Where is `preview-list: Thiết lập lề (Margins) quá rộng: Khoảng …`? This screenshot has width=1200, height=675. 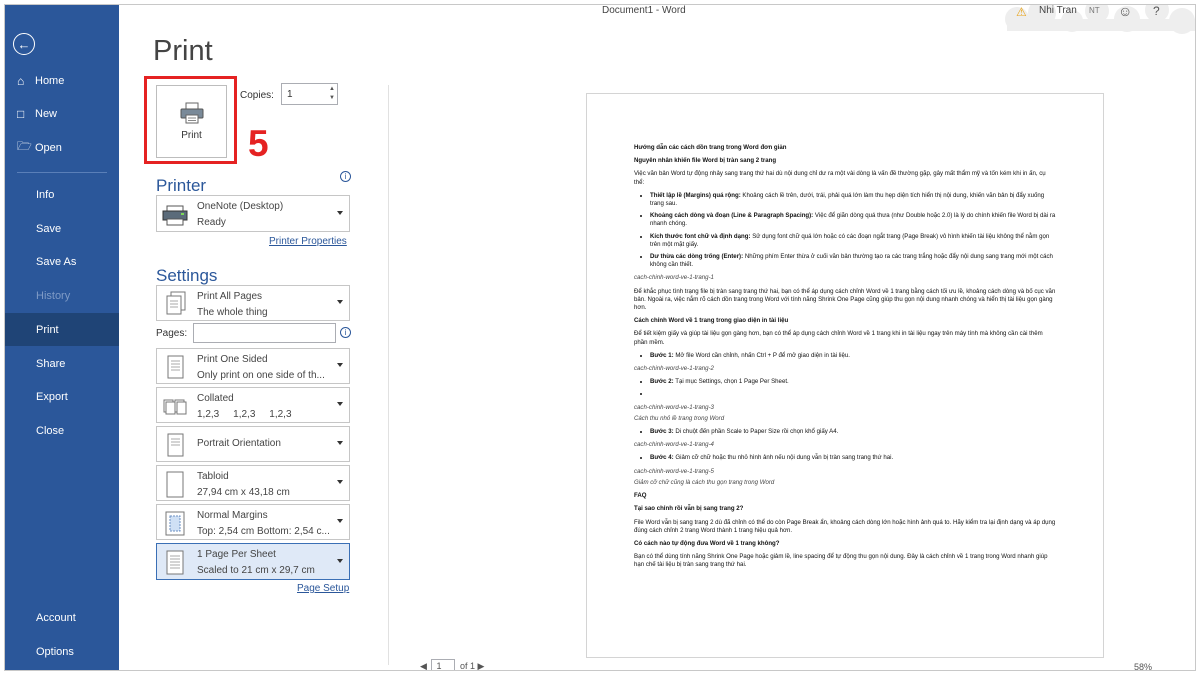 preview-list: Thiết lập lề (Margins) quá rộng: Khoảng … is located at coordinates (853, 231).